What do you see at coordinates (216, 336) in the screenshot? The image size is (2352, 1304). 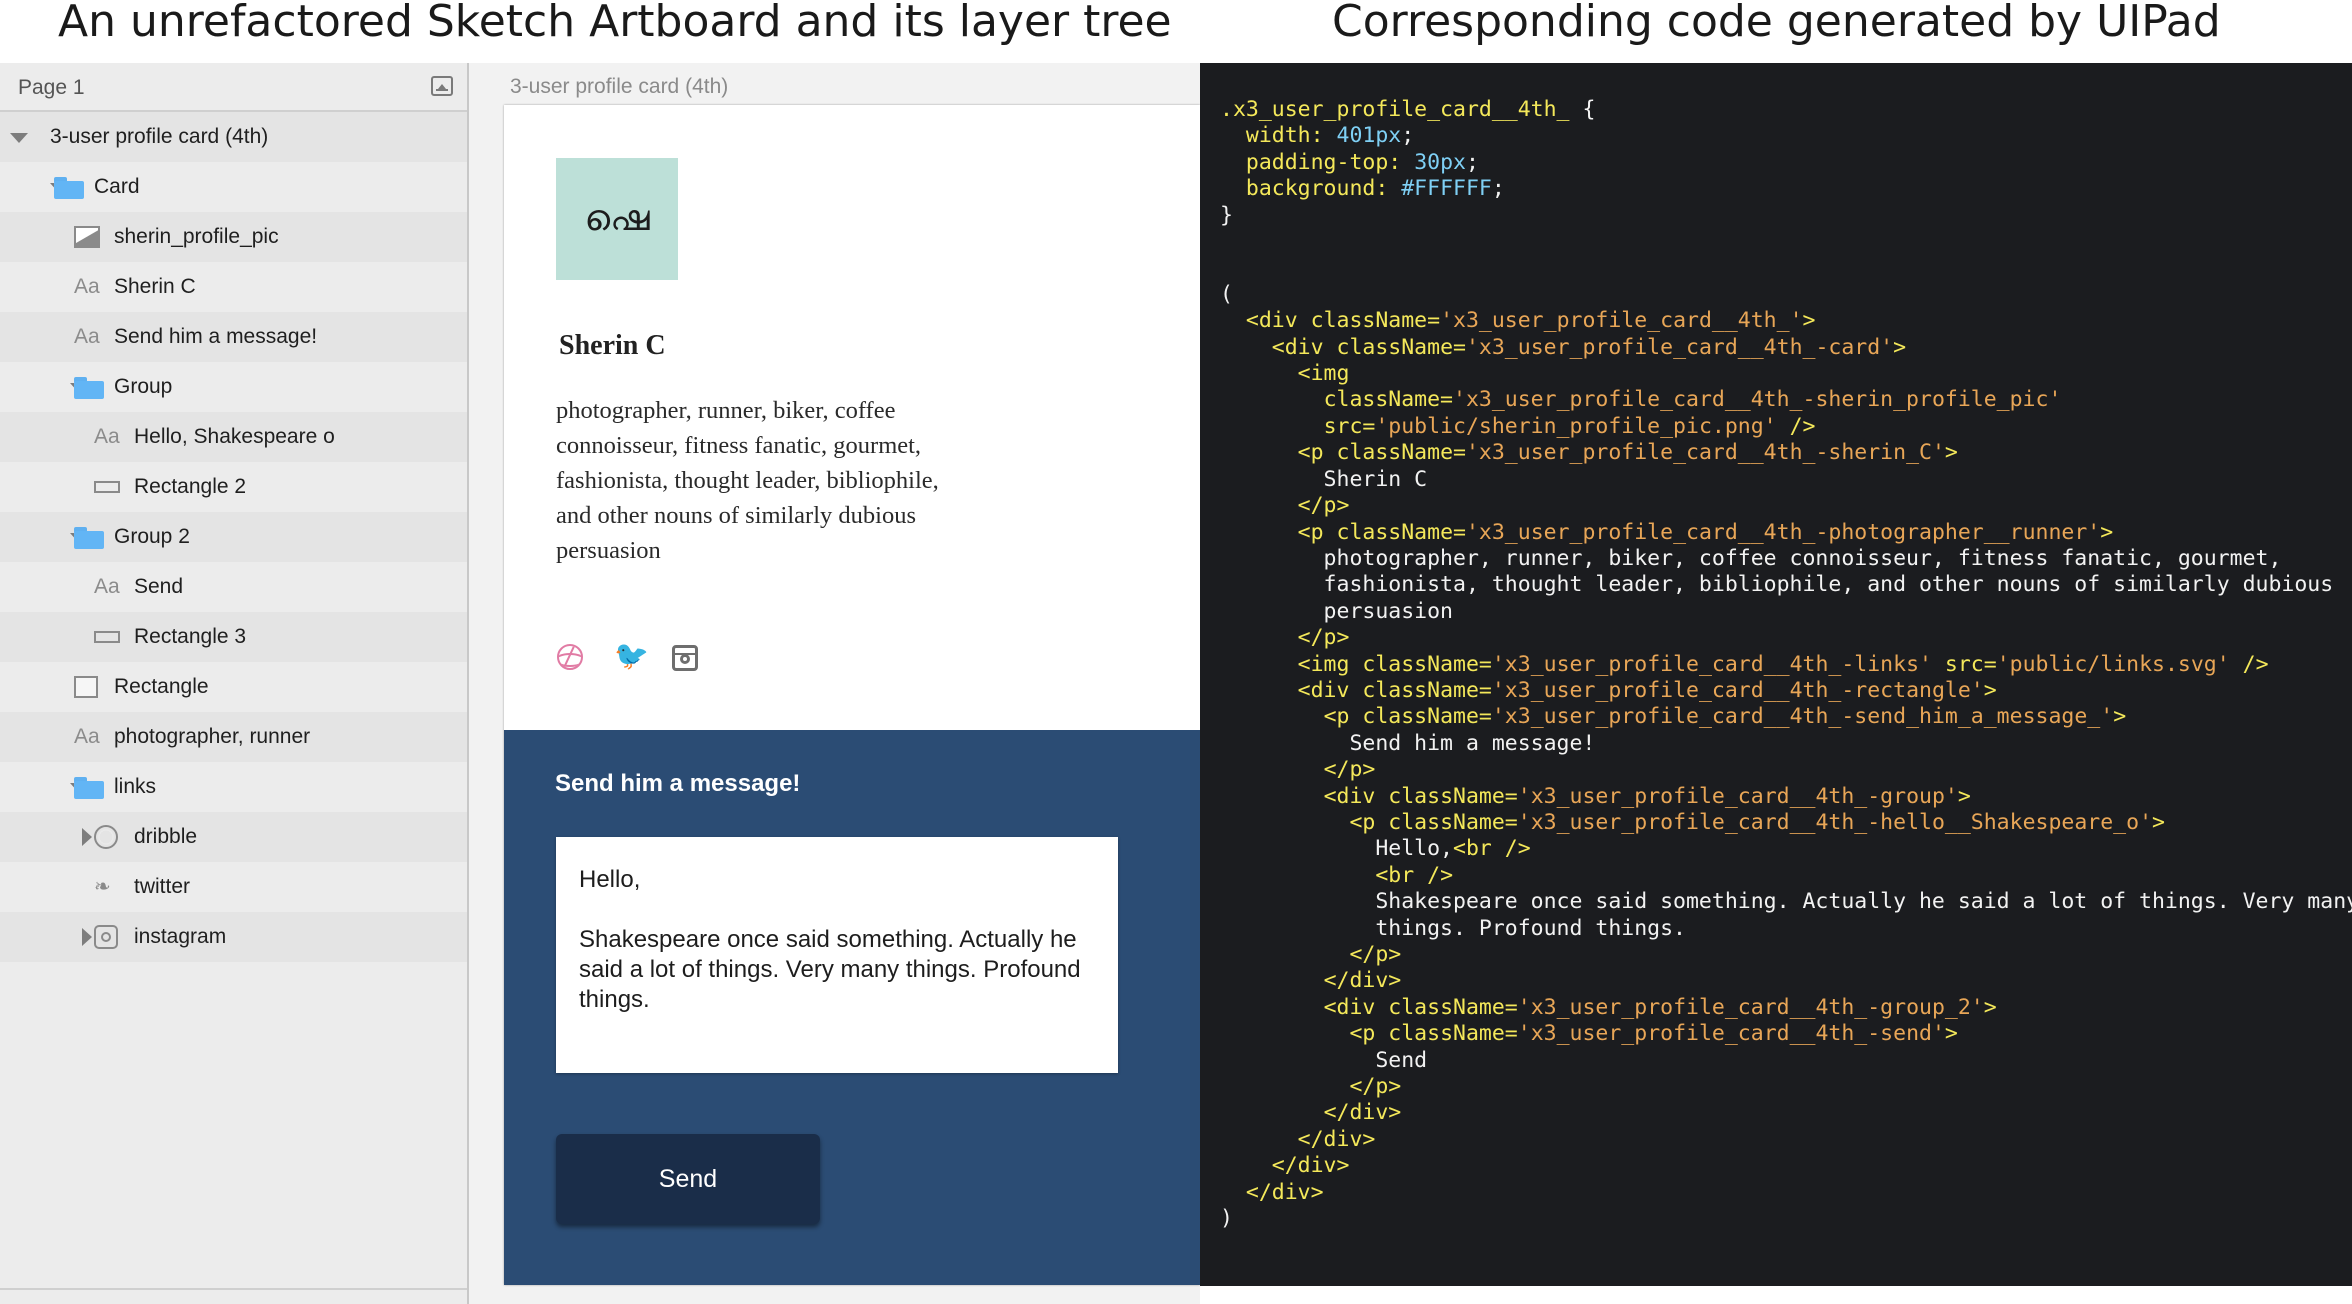 I see `layer-label: Send him a message!` at bounding box center [216, 336].